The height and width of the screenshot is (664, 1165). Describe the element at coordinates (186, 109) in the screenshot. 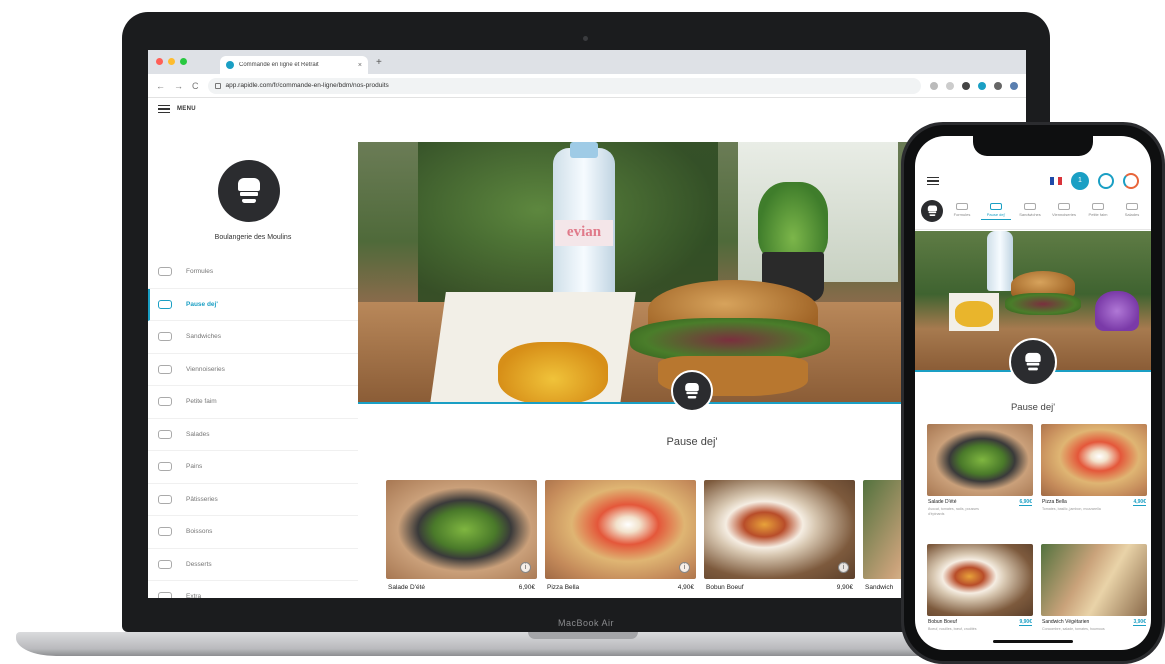

I see `menu-label: MENU` at that location.